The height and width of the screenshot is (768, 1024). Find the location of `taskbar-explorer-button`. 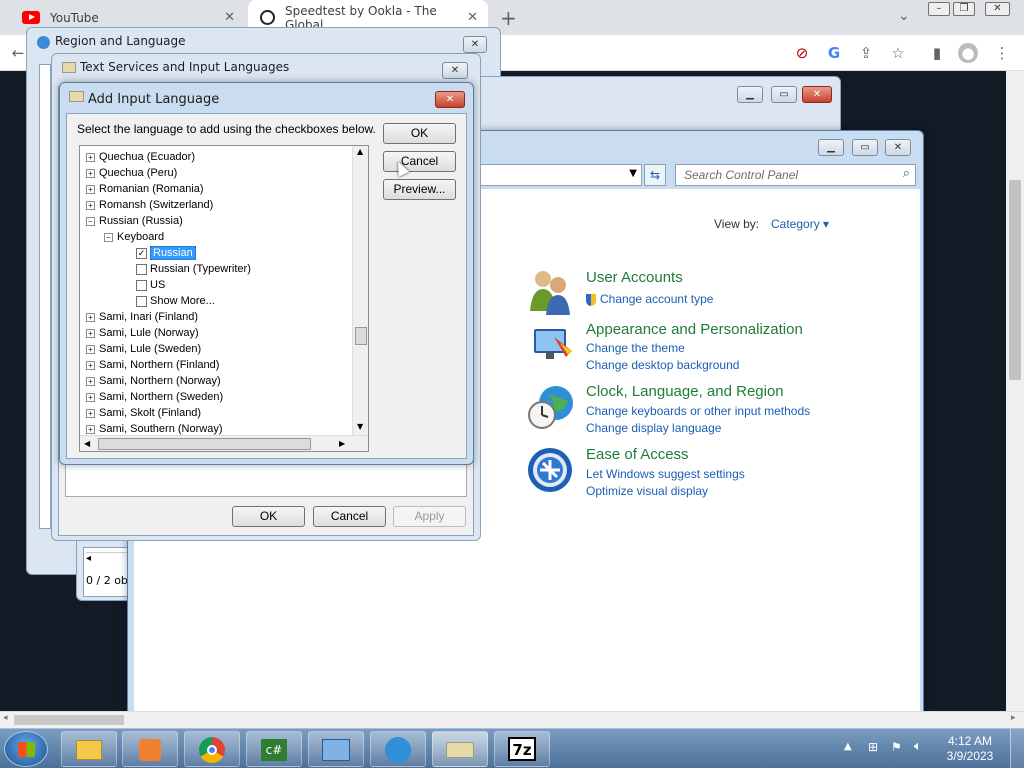

taskbar-explorer-button is located at coordinates (89, 749).